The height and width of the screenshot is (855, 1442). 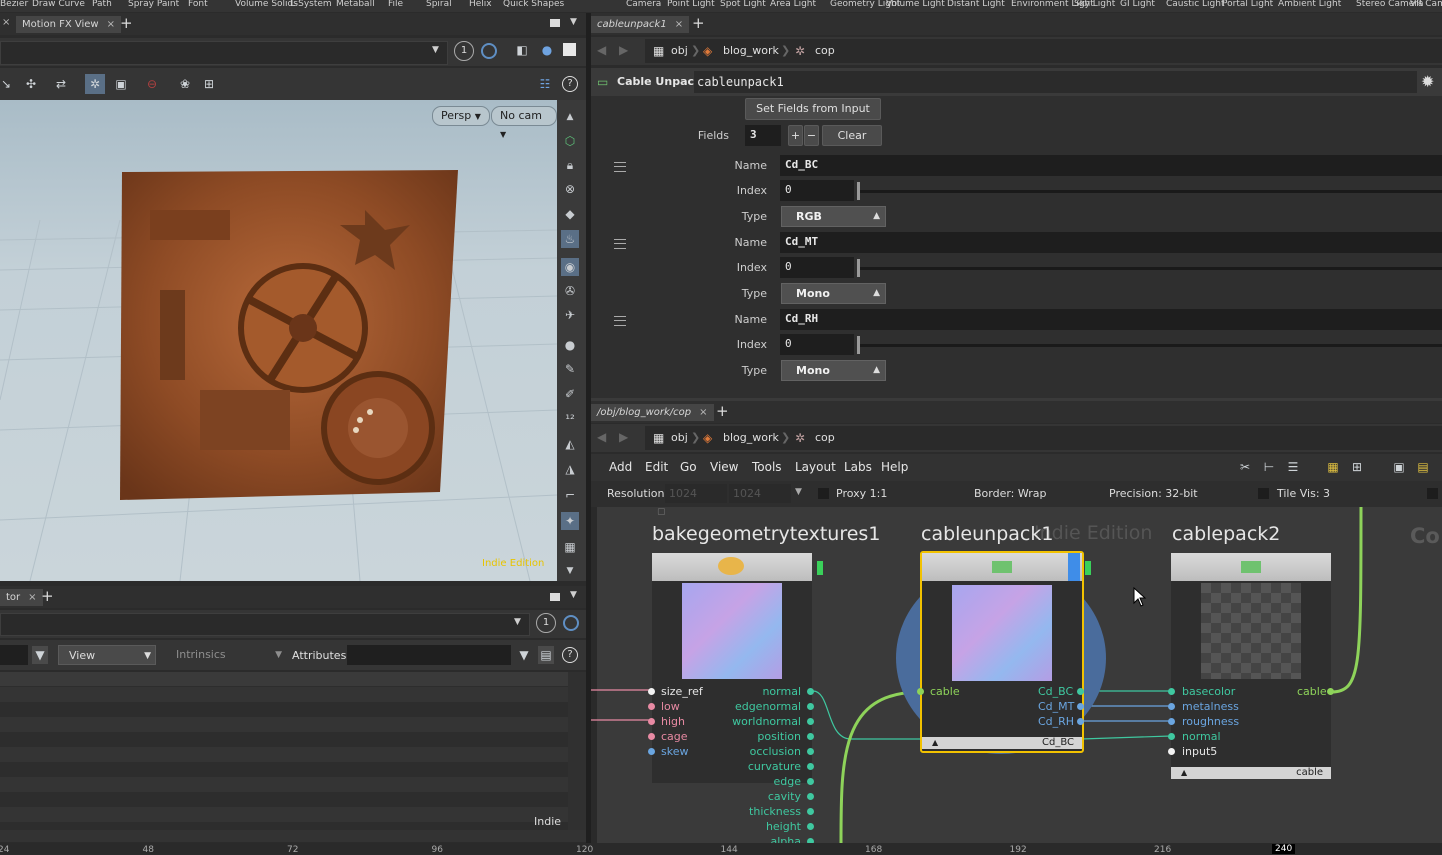 I want to click on window-icon: ▣, so click(x=1399, y=467).